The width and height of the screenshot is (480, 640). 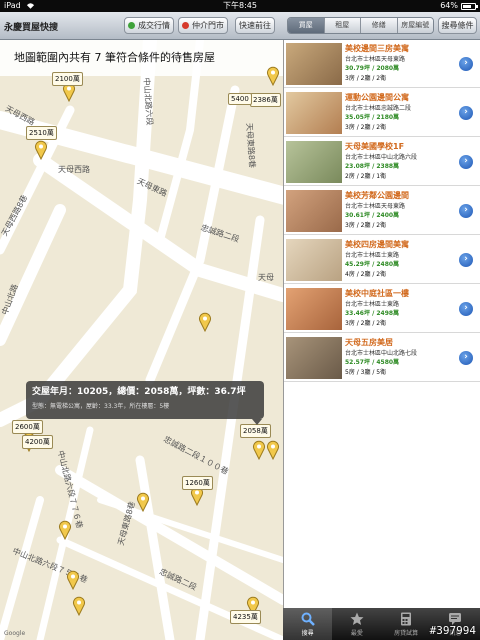 I want to click on segment-repair: 修繕, so click(x=379, y=25).